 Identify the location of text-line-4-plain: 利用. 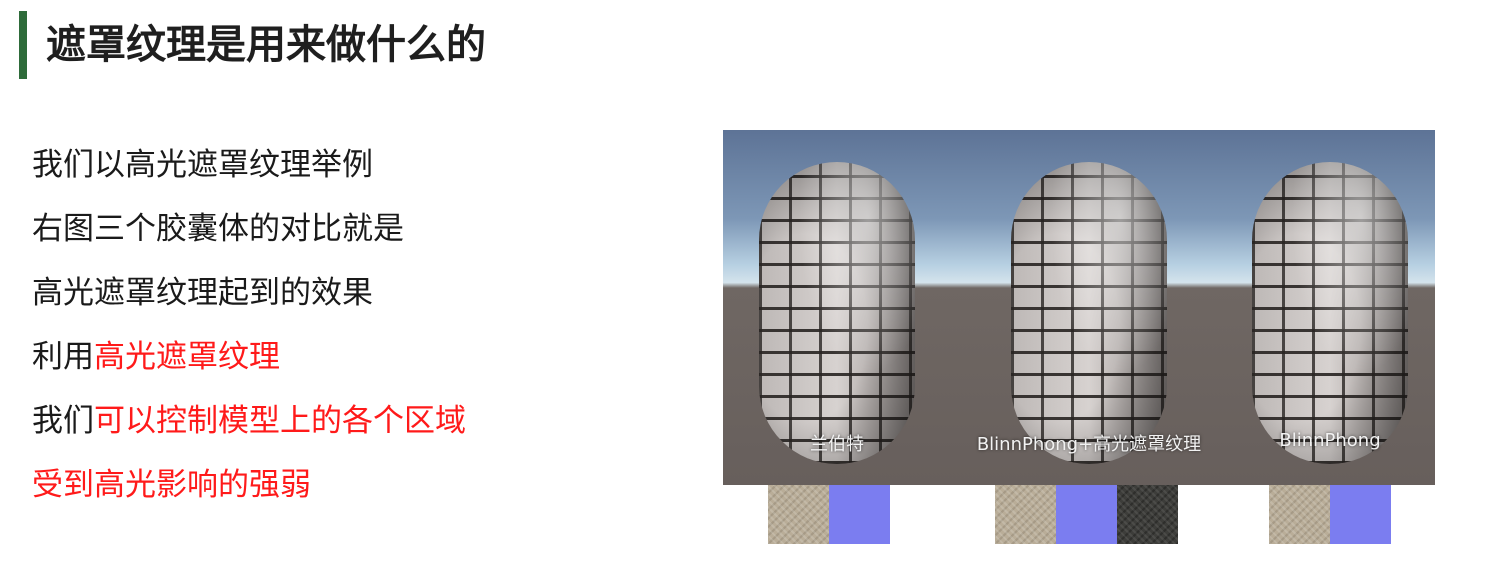
(63, 357).